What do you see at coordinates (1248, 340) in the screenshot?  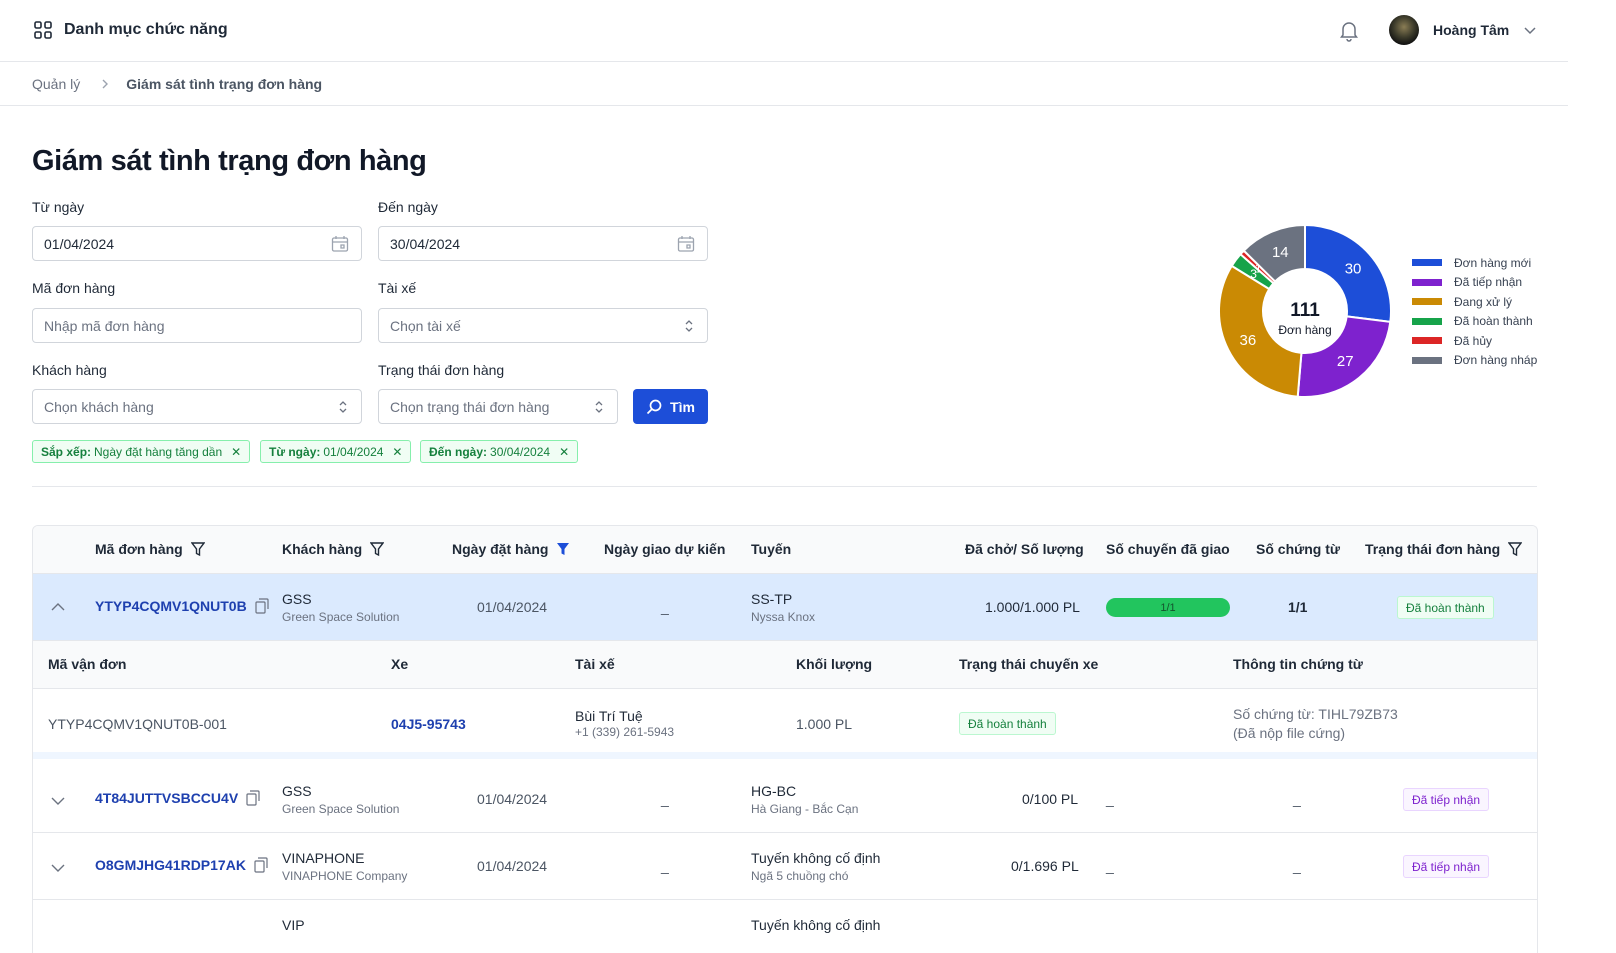 I see `donut-slice-label: 36` at bounding box center [1248, 340].